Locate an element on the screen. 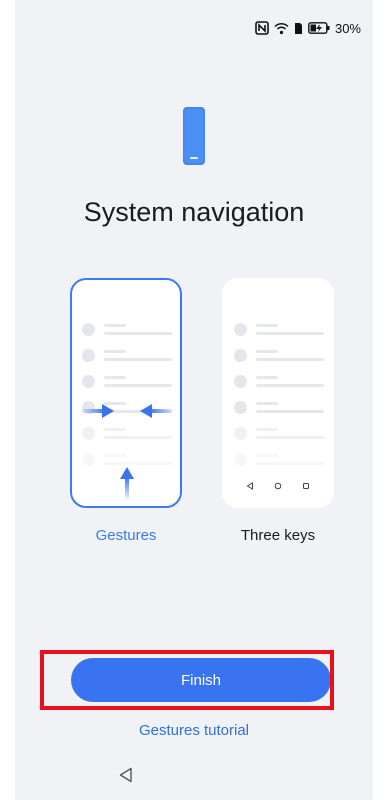 The image size is (390, 800). wifi-icon is located at coordinates (281, 28).